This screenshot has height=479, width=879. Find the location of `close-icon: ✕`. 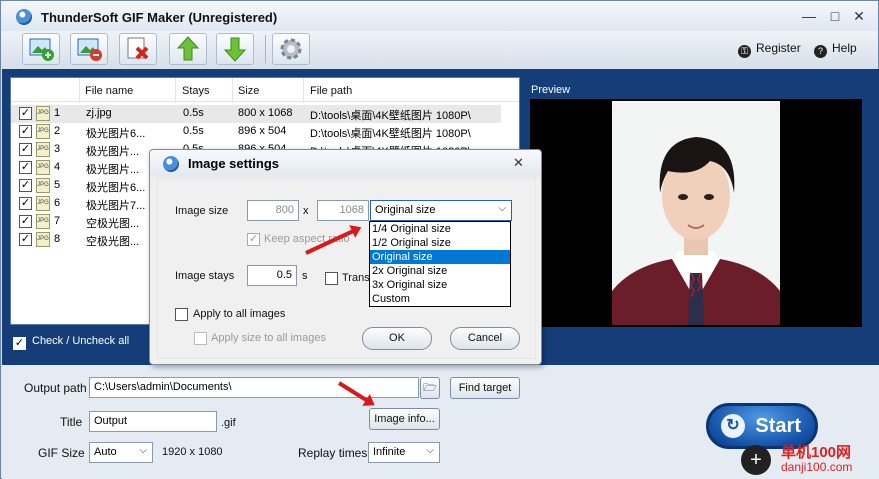

close-icon: ✕ is located at coordinates (859, 16).